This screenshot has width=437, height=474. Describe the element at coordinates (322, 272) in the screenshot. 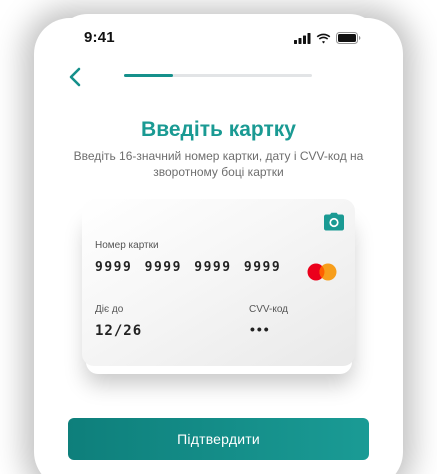

I see `mastercard-logo` at that location.